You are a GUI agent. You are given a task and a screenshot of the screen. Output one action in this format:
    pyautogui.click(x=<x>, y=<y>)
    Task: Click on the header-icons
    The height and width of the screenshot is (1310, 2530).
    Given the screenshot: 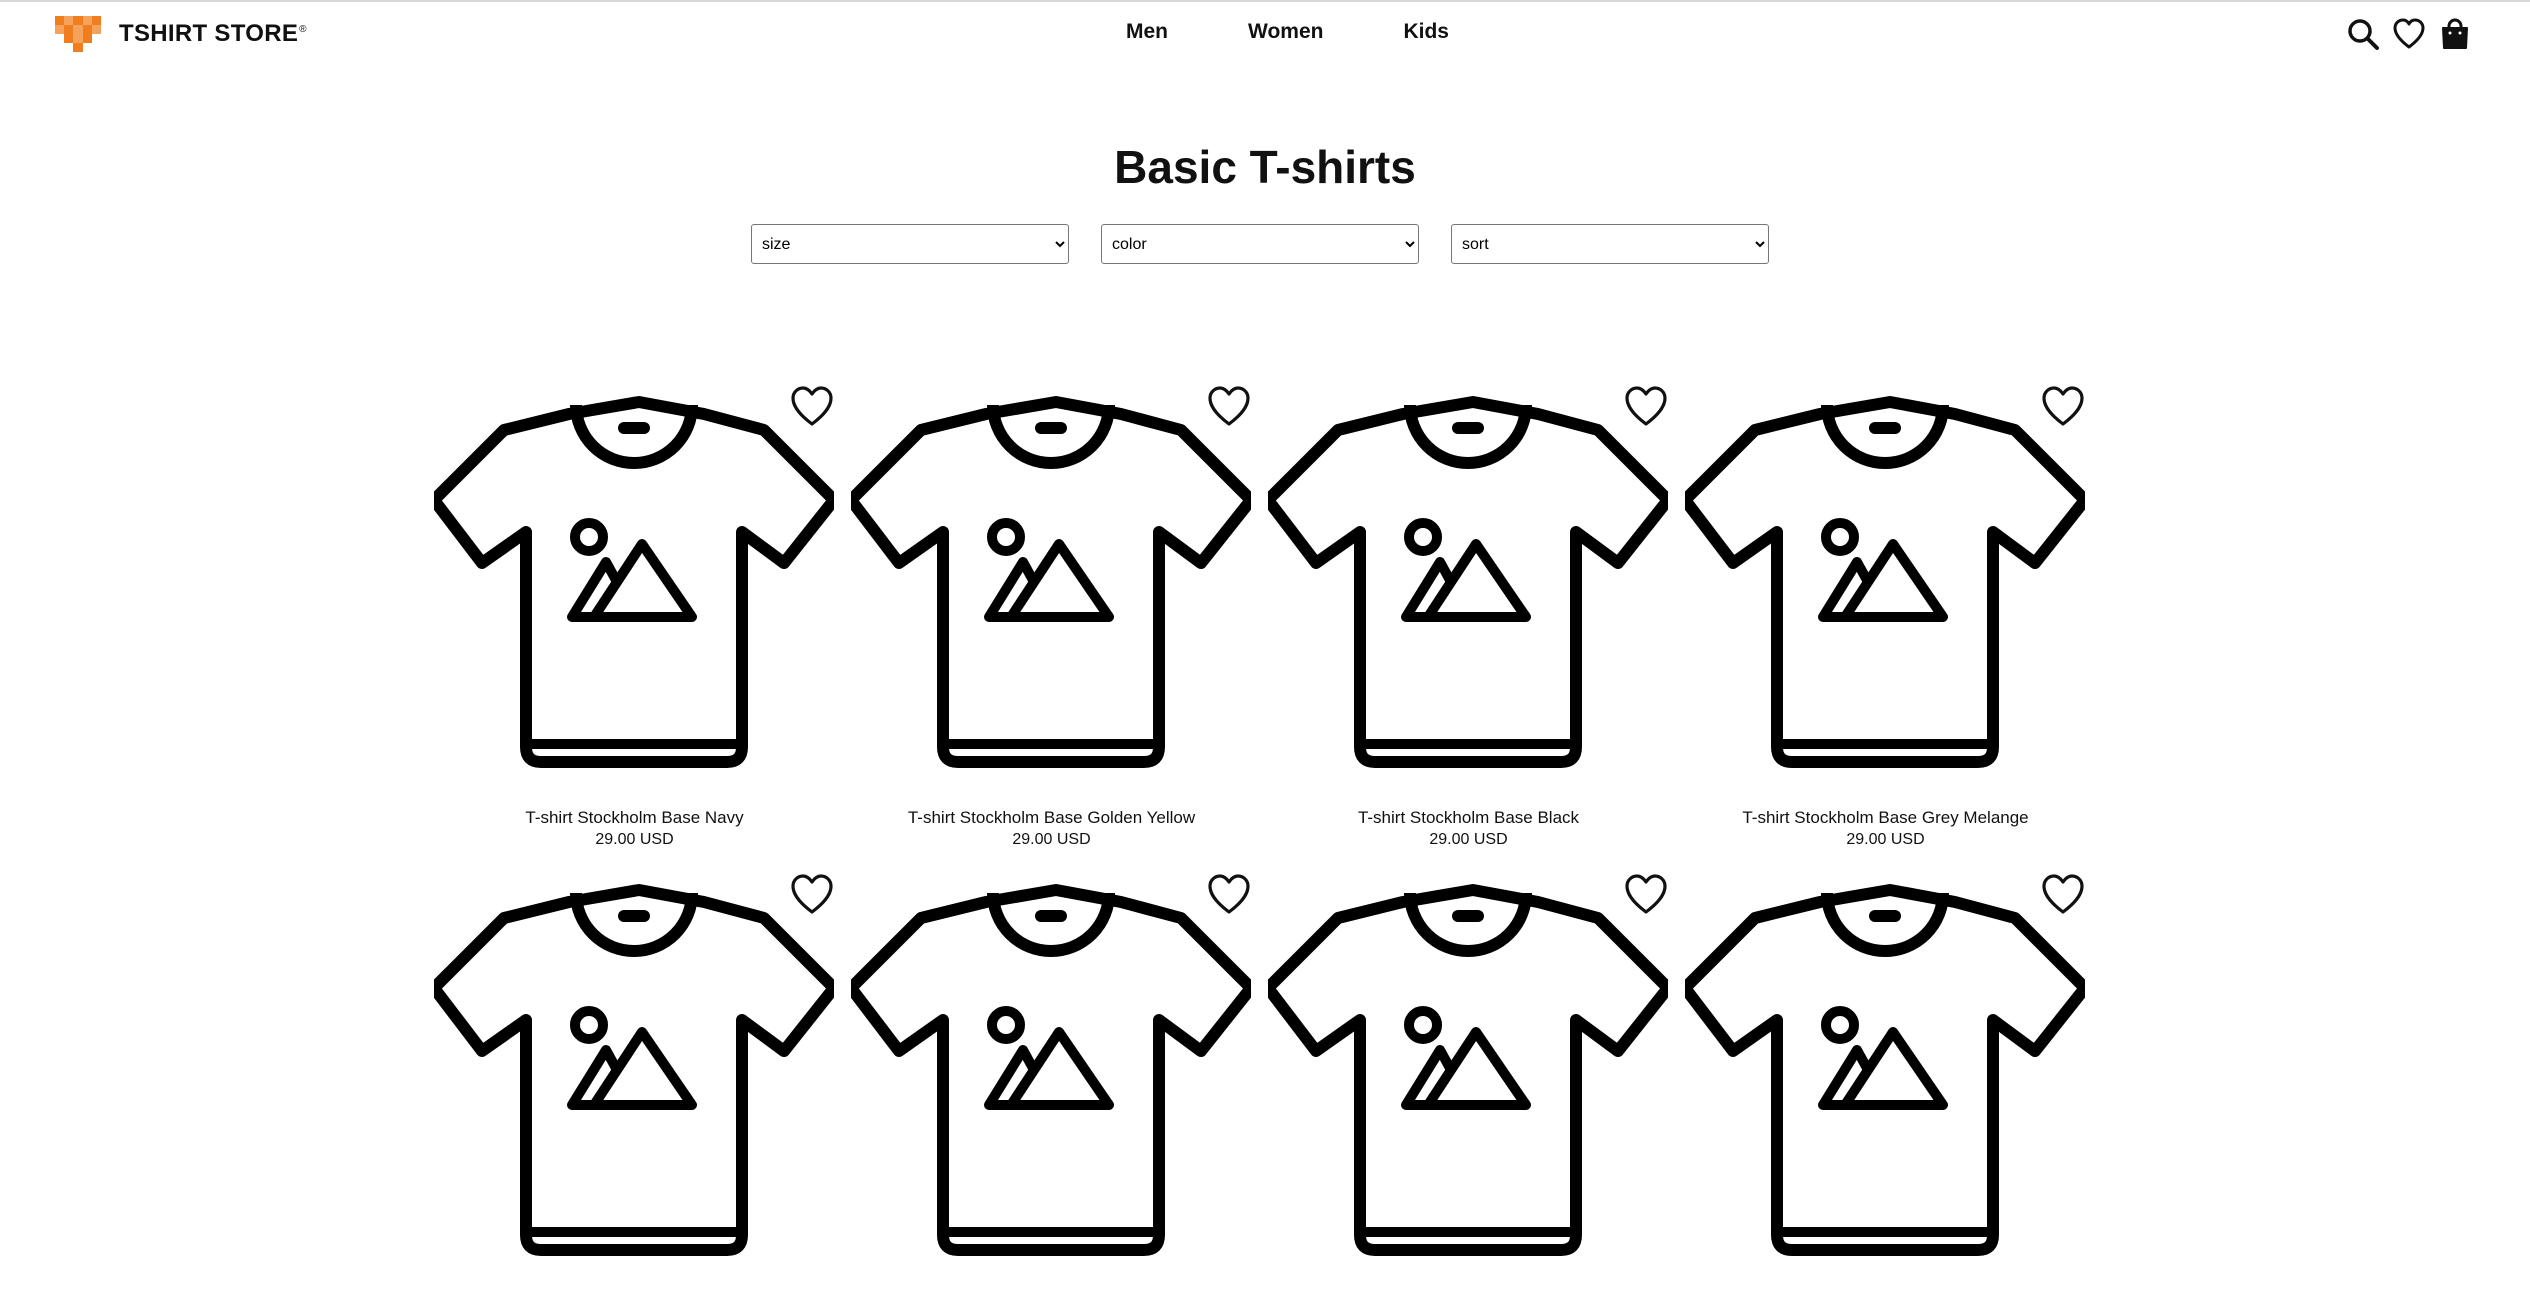 What is the action you would take?
    pyautogui.click(x=2409, y=34)
    